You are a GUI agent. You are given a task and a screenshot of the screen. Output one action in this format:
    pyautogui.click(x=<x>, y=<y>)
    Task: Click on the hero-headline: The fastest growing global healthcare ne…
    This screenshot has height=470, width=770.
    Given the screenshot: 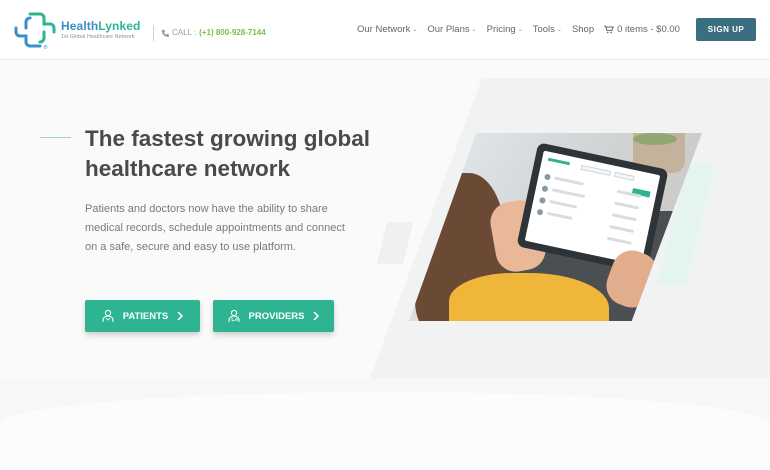 What is the action you would take?
    pyautogui.click(x=228, y=153)
    